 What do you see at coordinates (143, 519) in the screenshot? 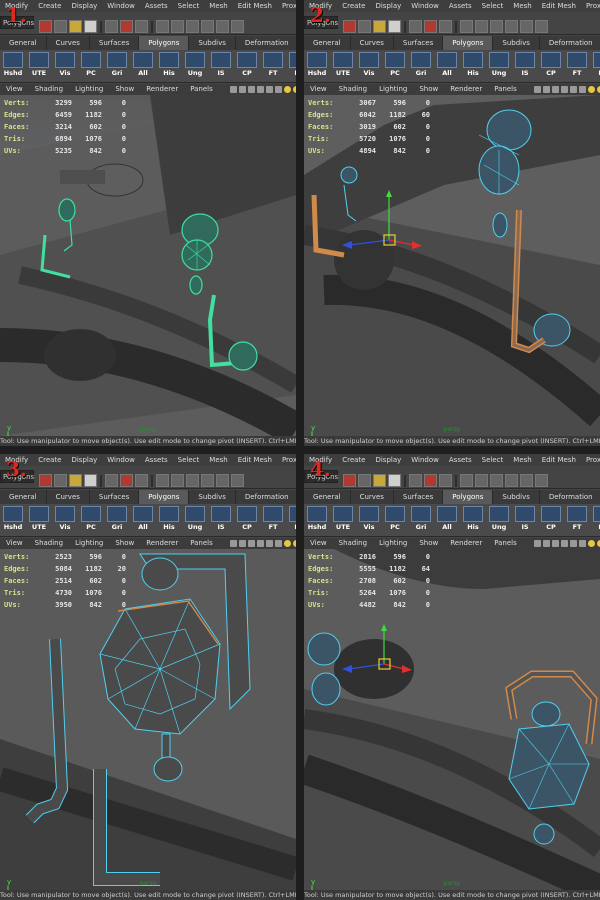
I see `shelf-button-all: All` at bounding box center [143, 519].